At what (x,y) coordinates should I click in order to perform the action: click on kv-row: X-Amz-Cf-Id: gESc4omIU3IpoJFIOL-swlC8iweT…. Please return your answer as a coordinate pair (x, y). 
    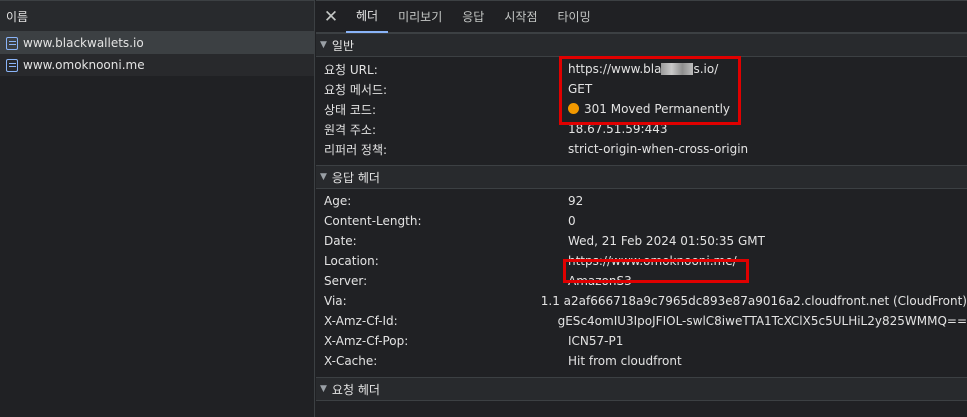
    Looking at the image, I should click on (641, 321).